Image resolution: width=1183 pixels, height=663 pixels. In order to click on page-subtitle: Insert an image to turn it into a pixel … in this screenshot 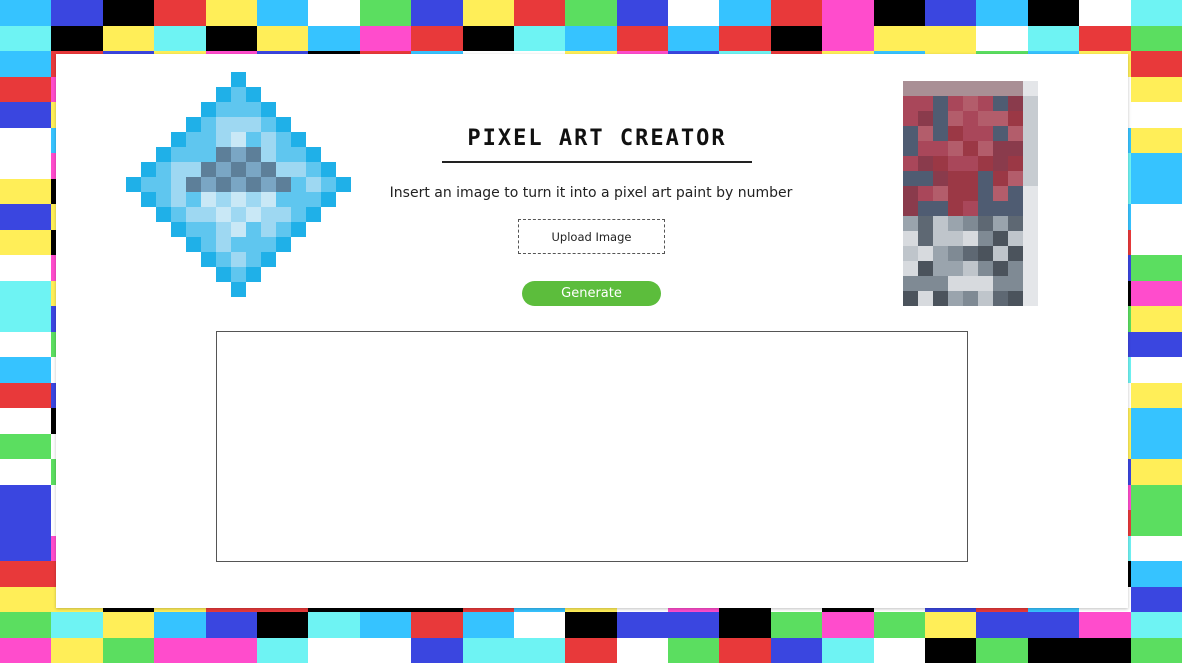, I will do `click(591, 193)`.